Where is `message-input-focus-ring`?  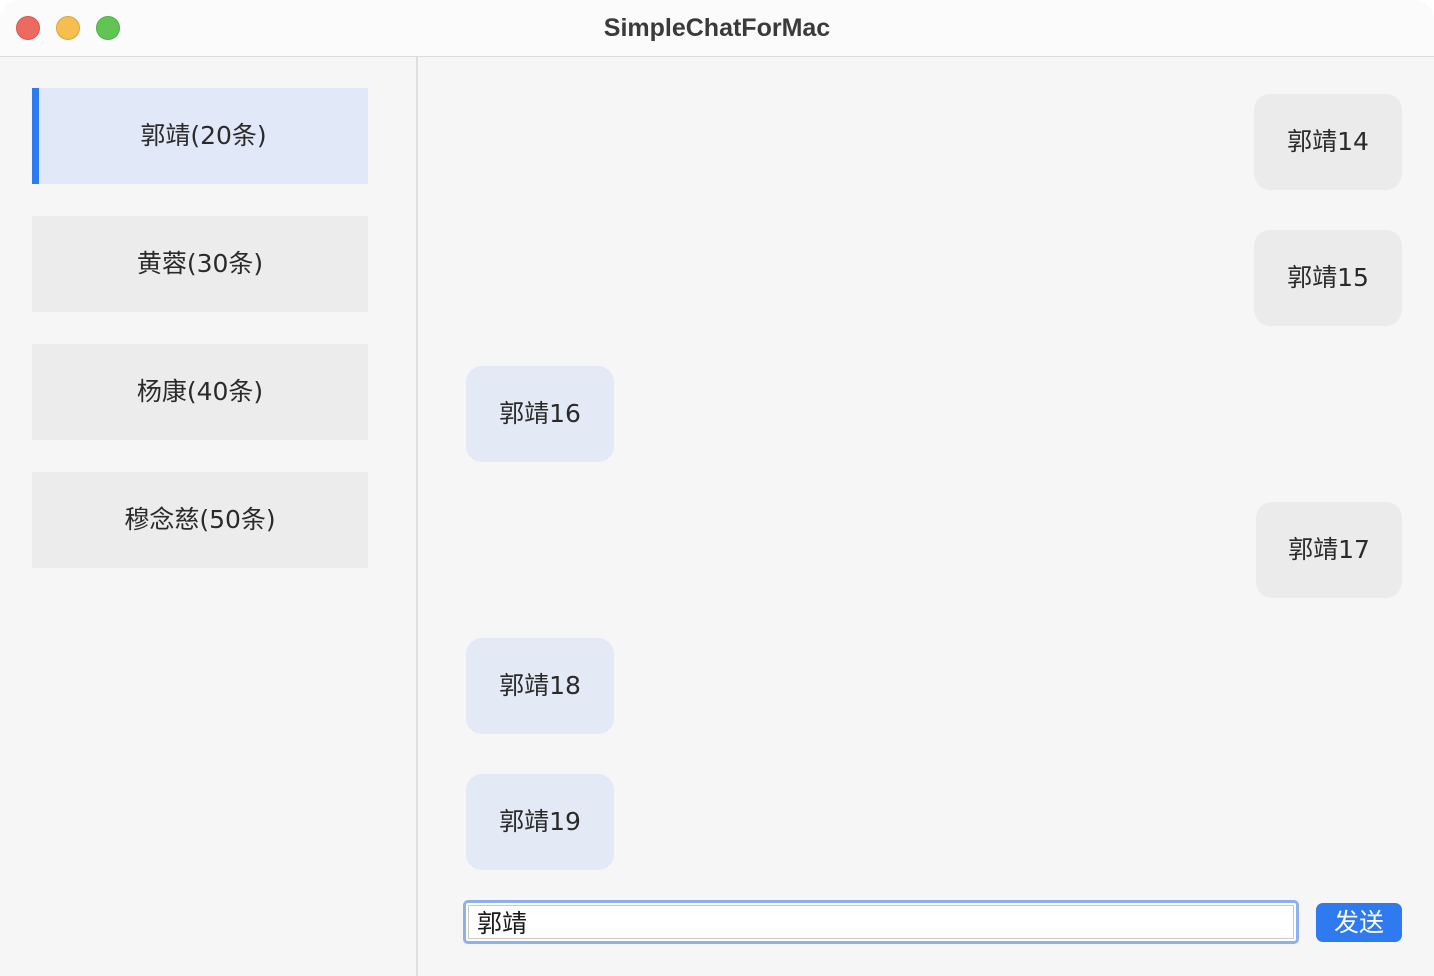
message-input-focus-ring is located at coordinates (881, 922).